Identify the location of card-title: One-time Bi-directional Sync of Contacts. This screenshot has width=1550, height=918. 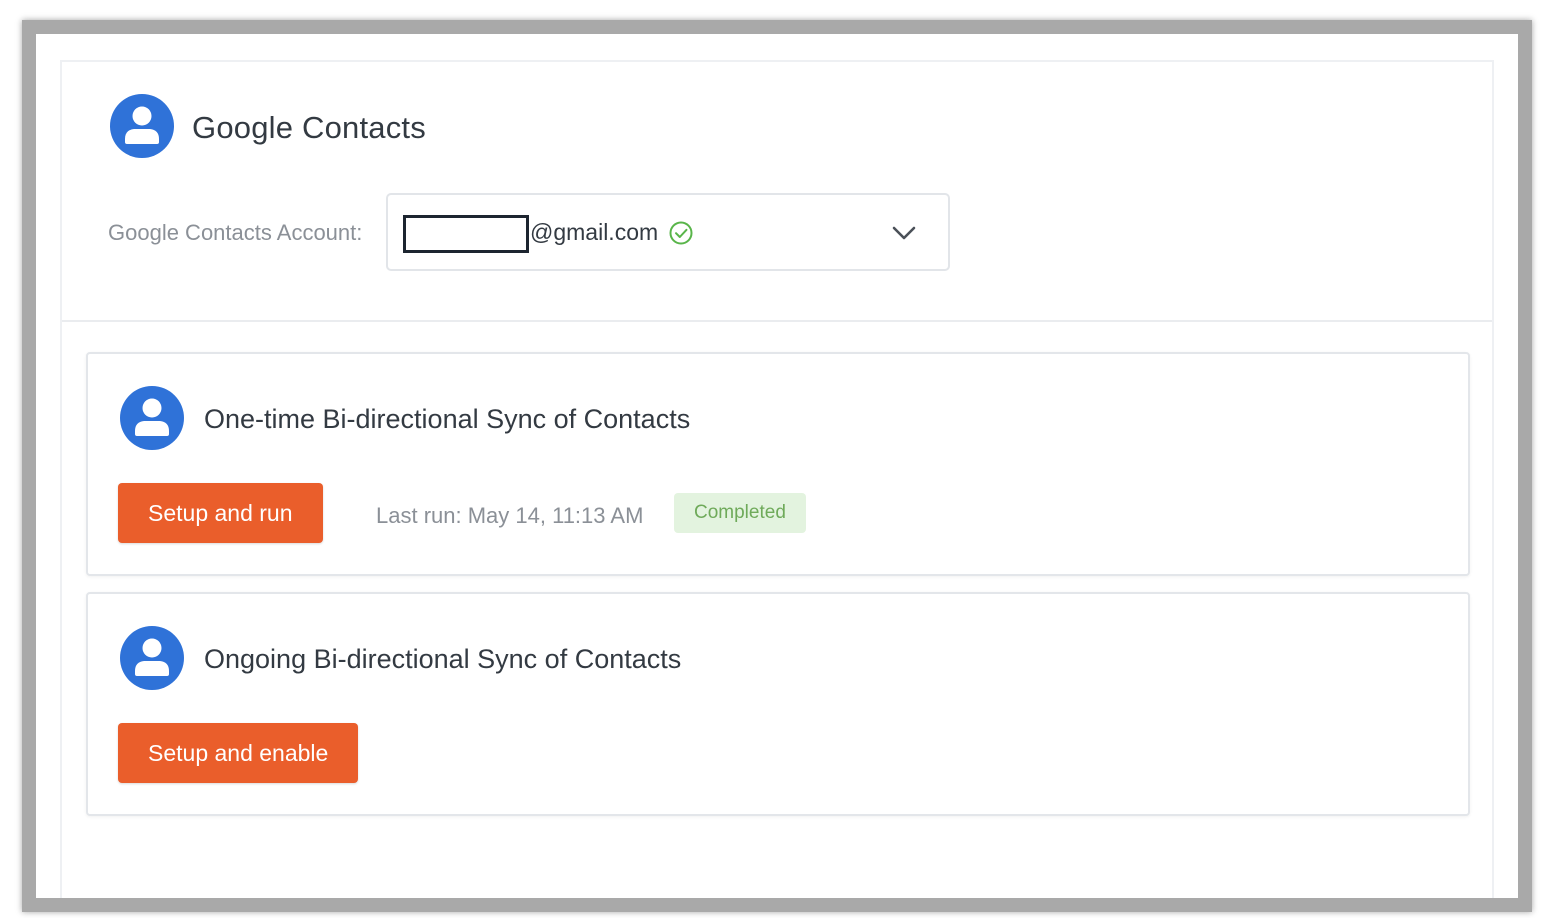
(447, 419).